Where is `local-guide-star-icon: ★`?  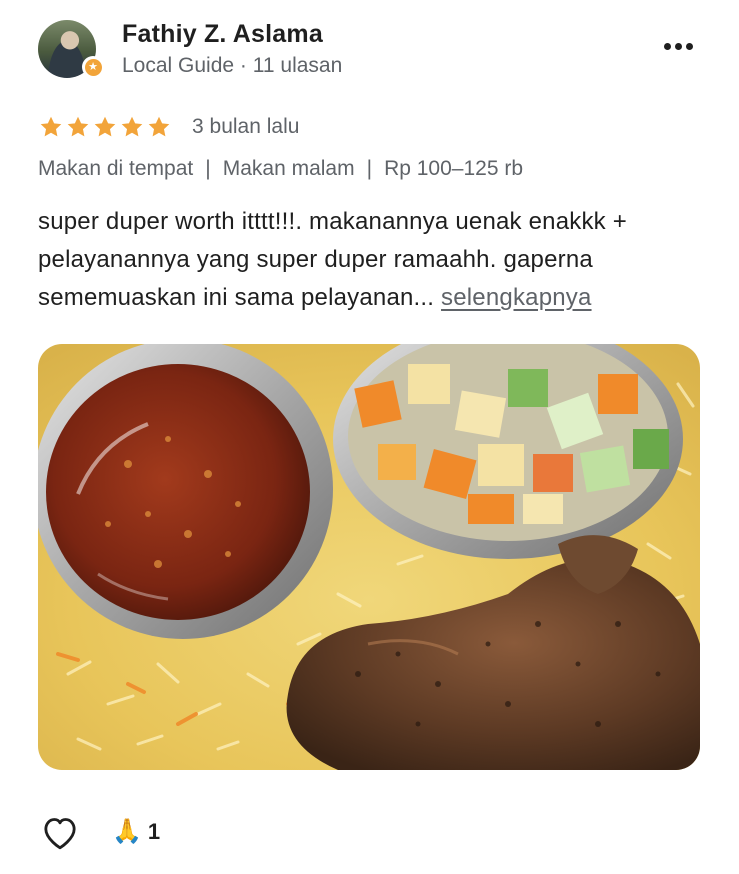
local-guide-star-icon: ★ is located at coordinates (93, 67).